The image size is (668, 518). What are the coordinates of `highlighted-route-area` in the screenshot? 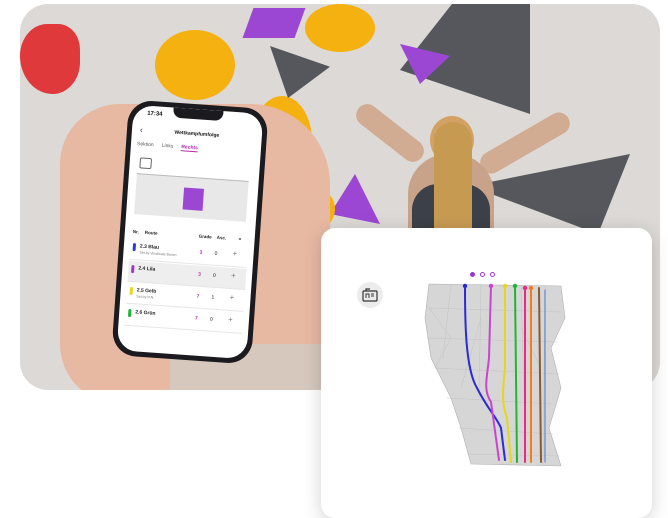 It's located at (193, 199).